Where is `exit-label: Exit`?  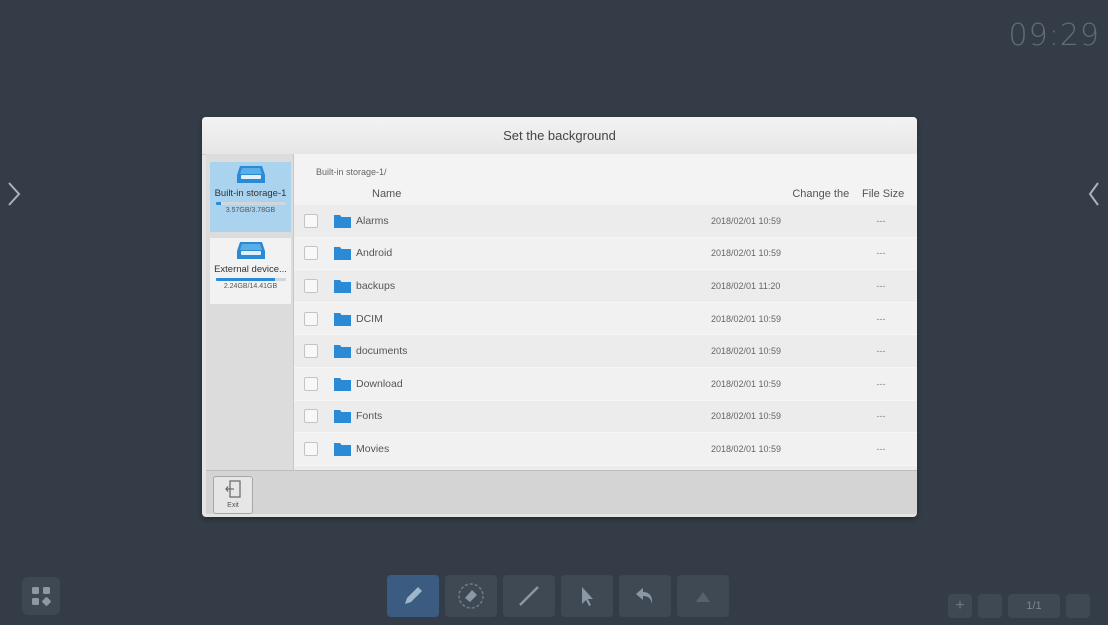
exit-label: Exit is located at coordinates (233, 505).